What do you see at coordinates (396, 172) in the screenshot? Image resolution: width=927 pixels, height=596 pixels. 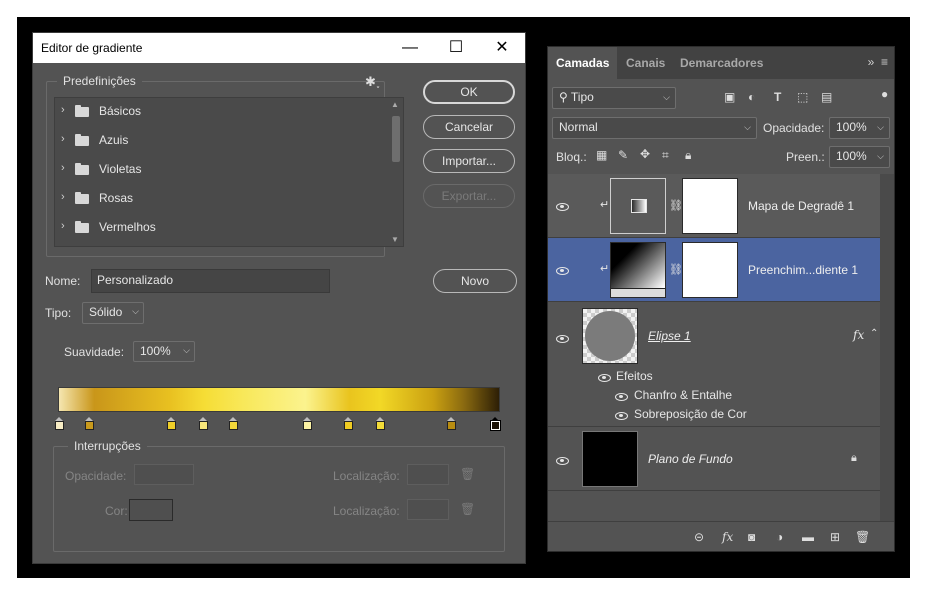 I see `preset-scrollbar: ▲ ▼` at bounding box center [396, 172].